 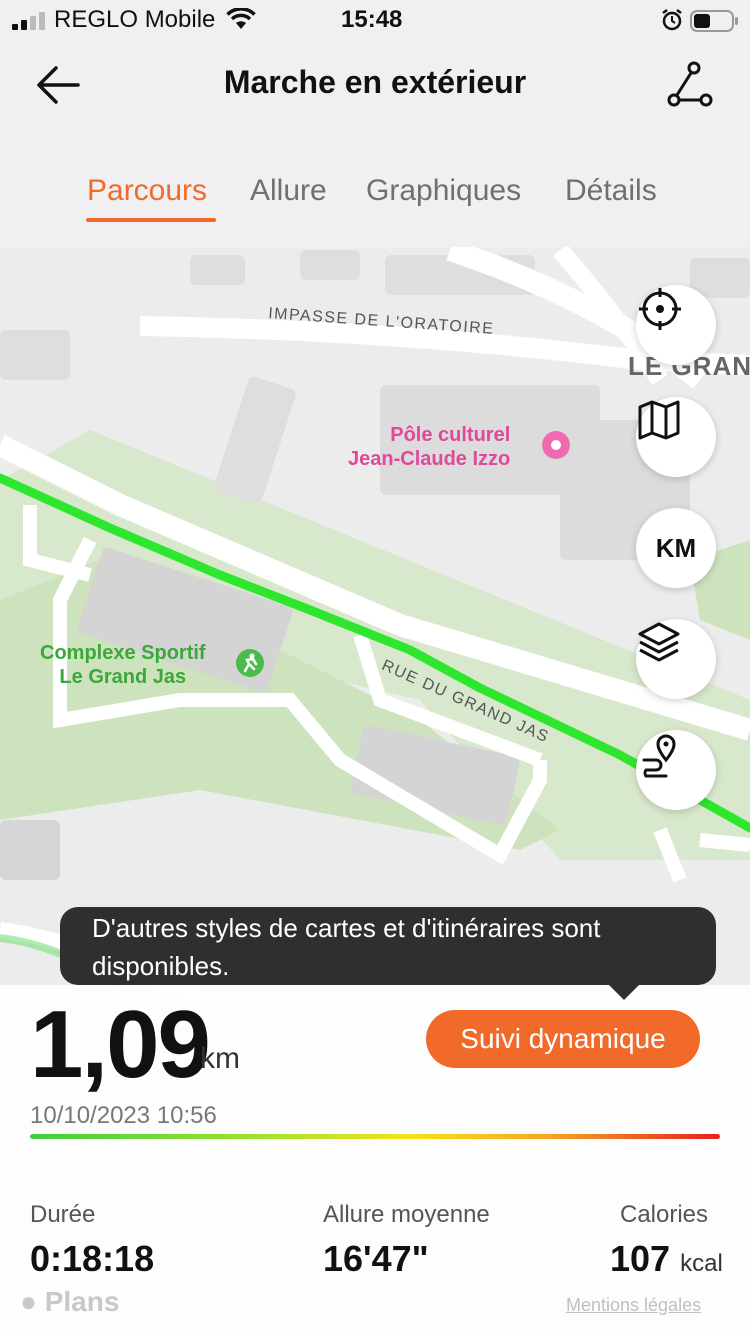 What do you see at coordinates (660, 309) in the screenshot?
I see `crosshair-icon` at bounding box center [660, 309].